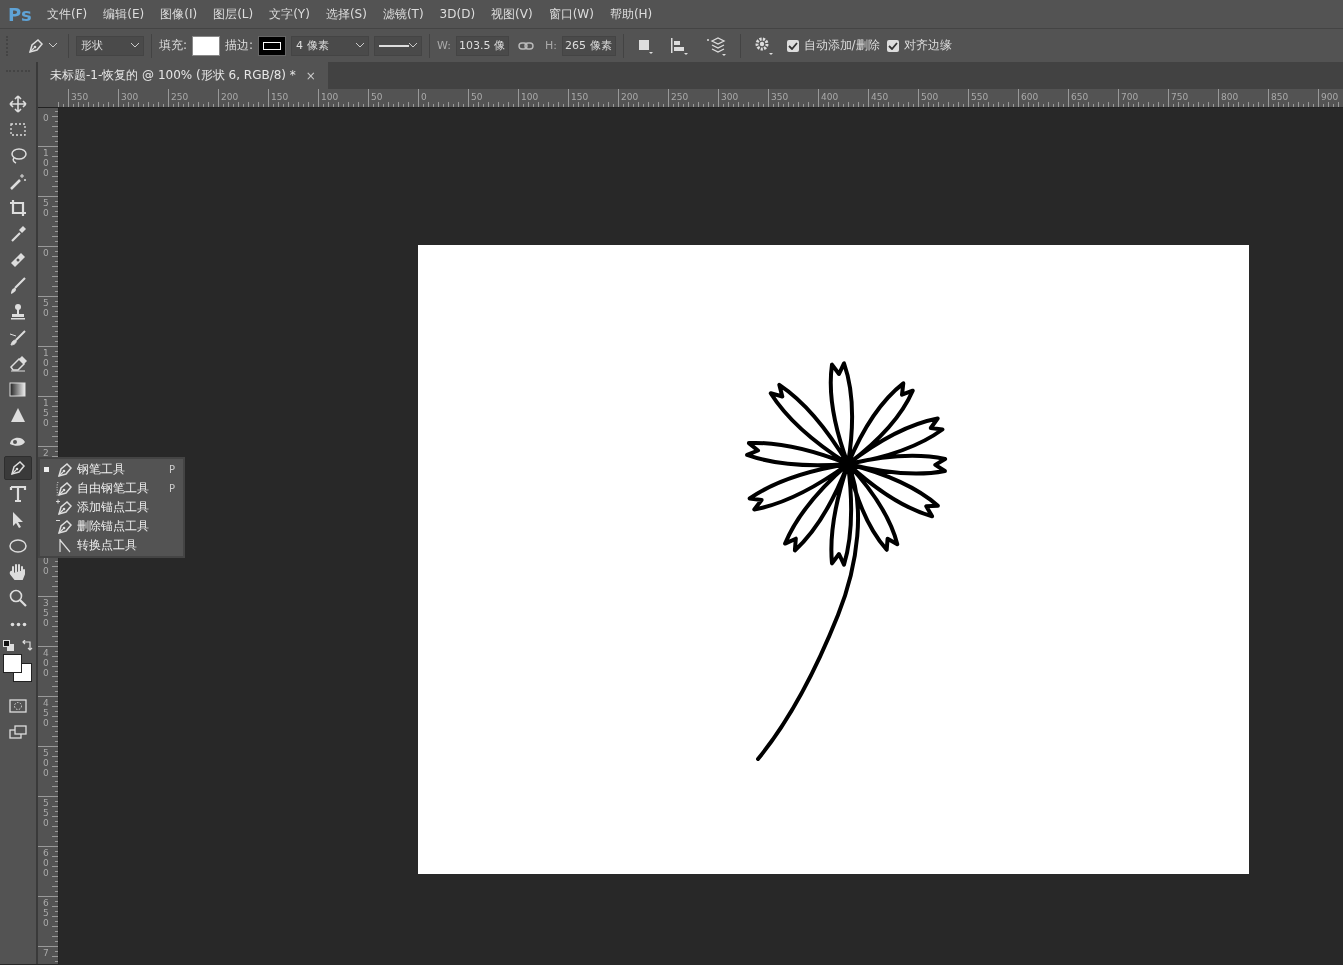  Describe the element at coordinates (18, 706) in the screenshot. I see `quick-mask-icon` at that location.